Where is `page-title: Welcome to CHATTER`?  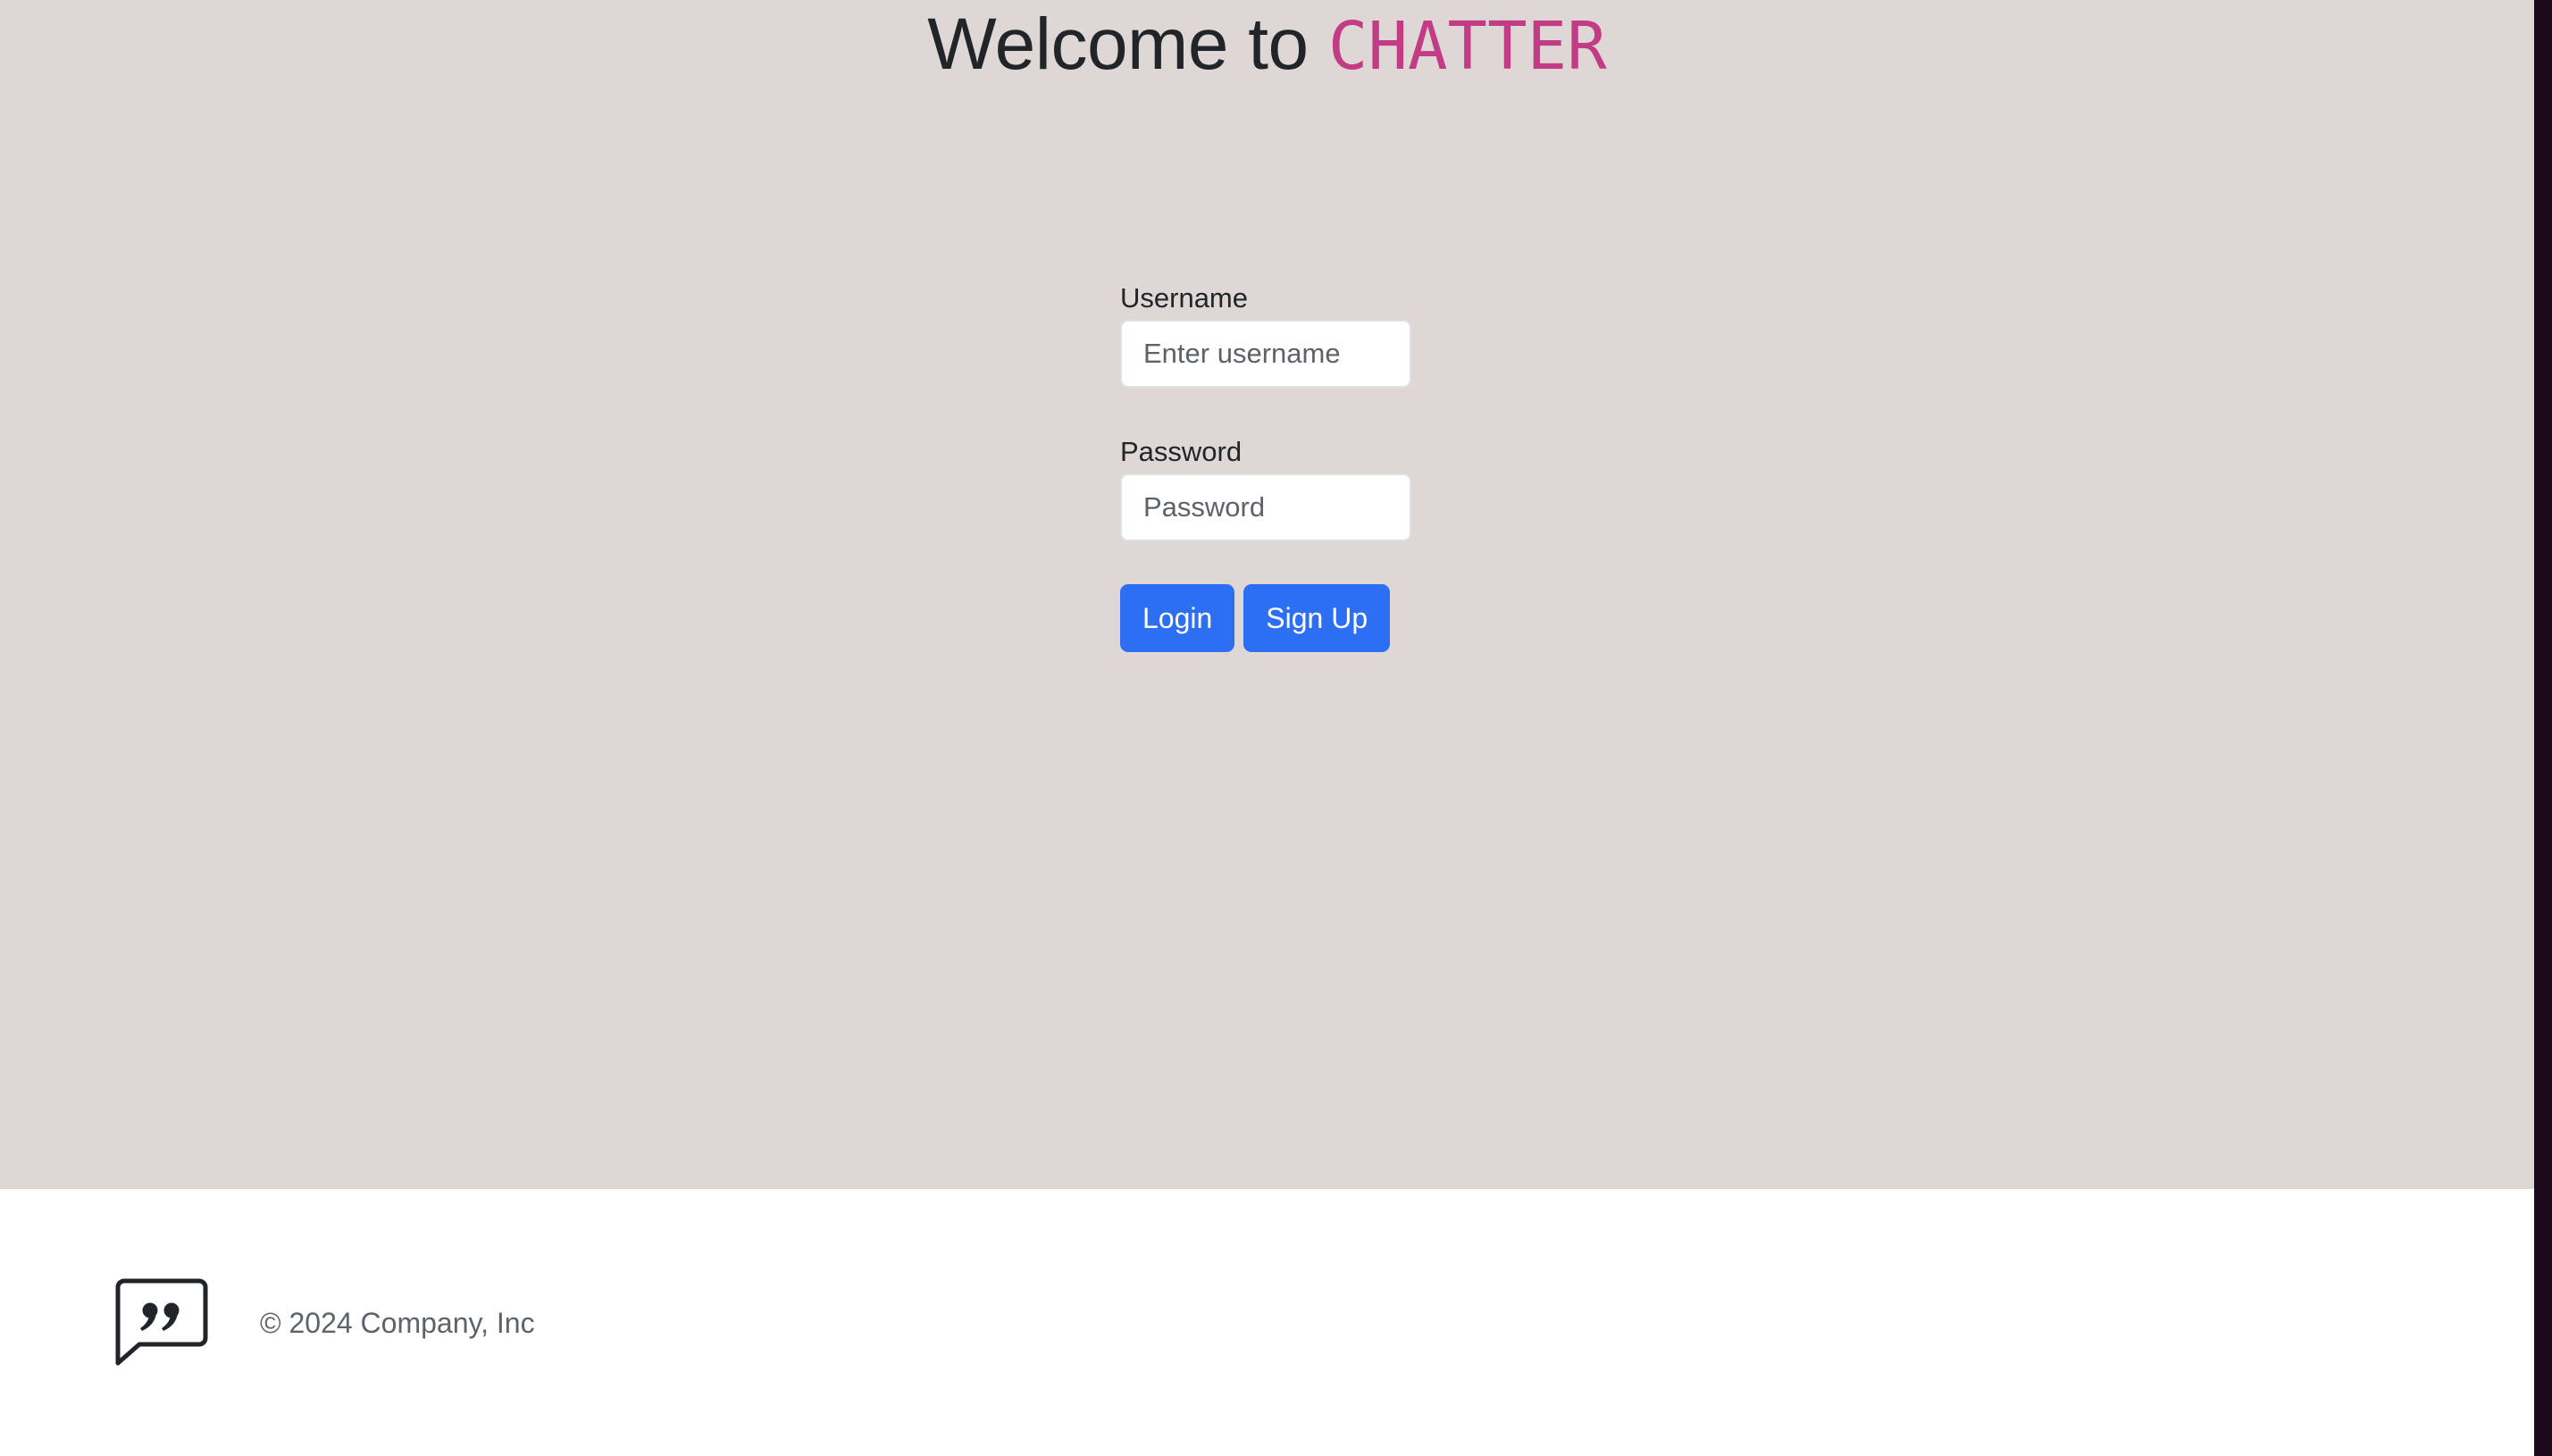
page-title: Welcome to CHATTER is located at coordinates (1267, 44).